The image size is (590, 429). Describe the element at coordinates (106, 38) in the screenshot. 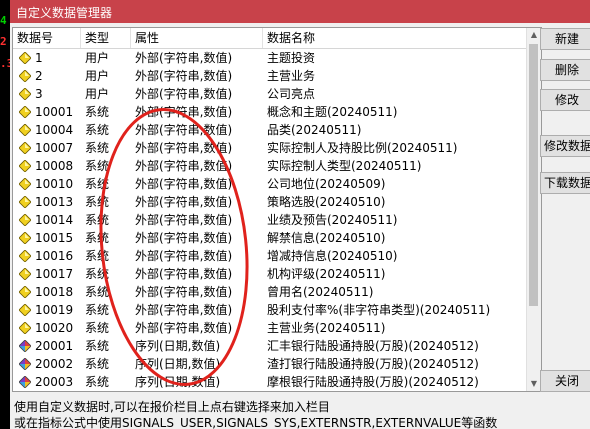

I see `column-header-type: 类型` at that location.